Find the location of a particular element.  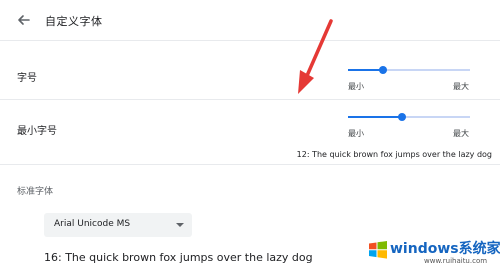

min-font-size-label: 最小字号 is located at coordinates (37, 131).